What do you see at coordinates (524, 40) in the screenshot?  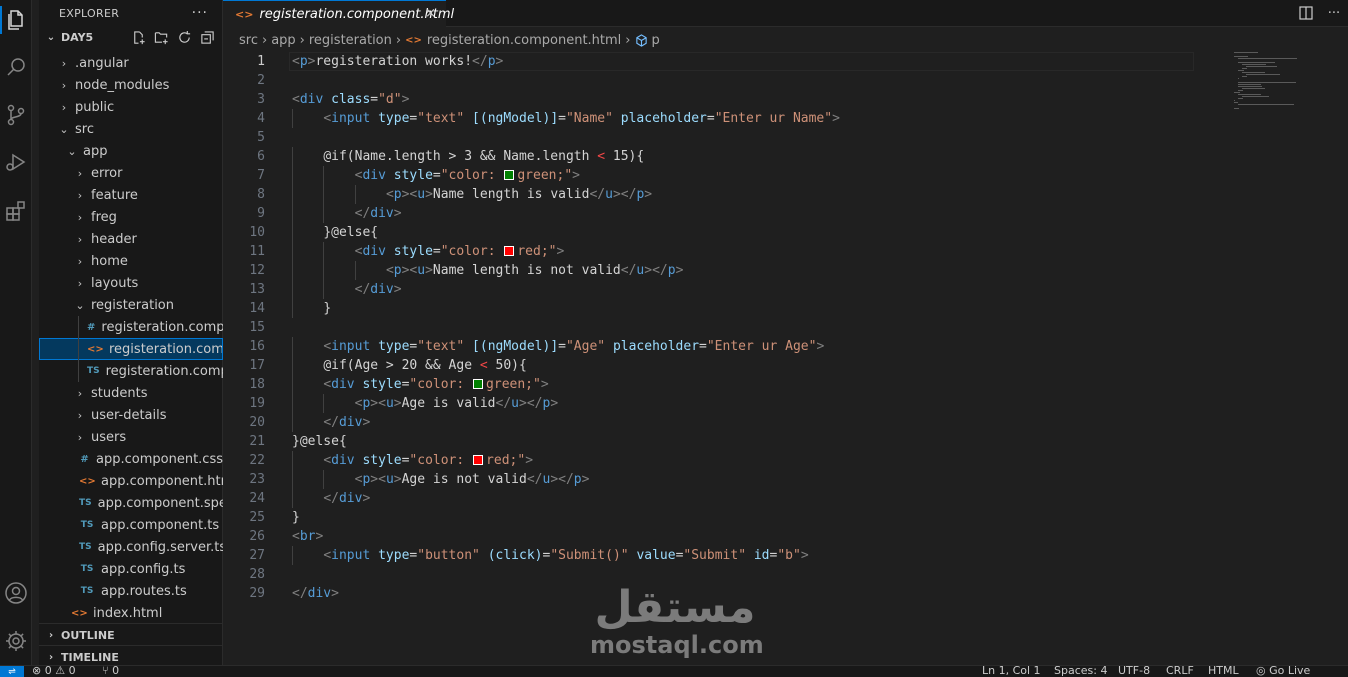 I see `breadcrumb-item: registeration.component.html` at bounding box center [524, 40].